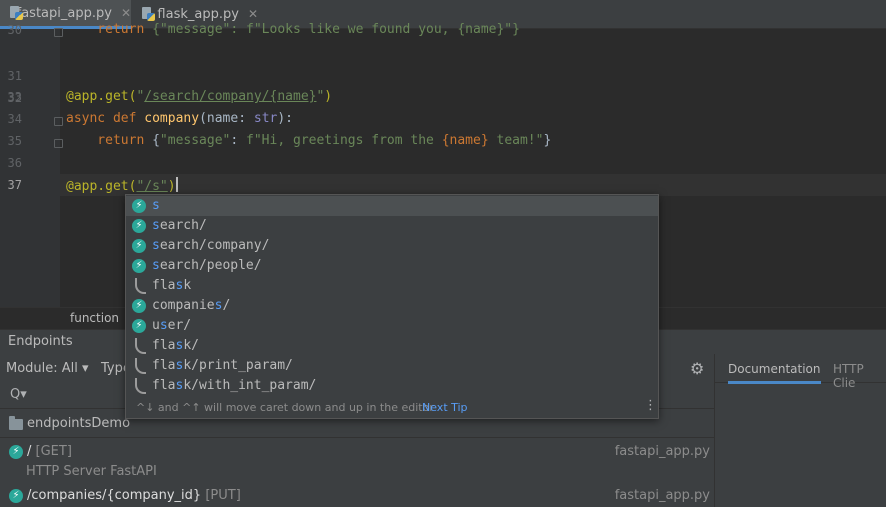  I want to click on line-number: 35, so click(14, 141).